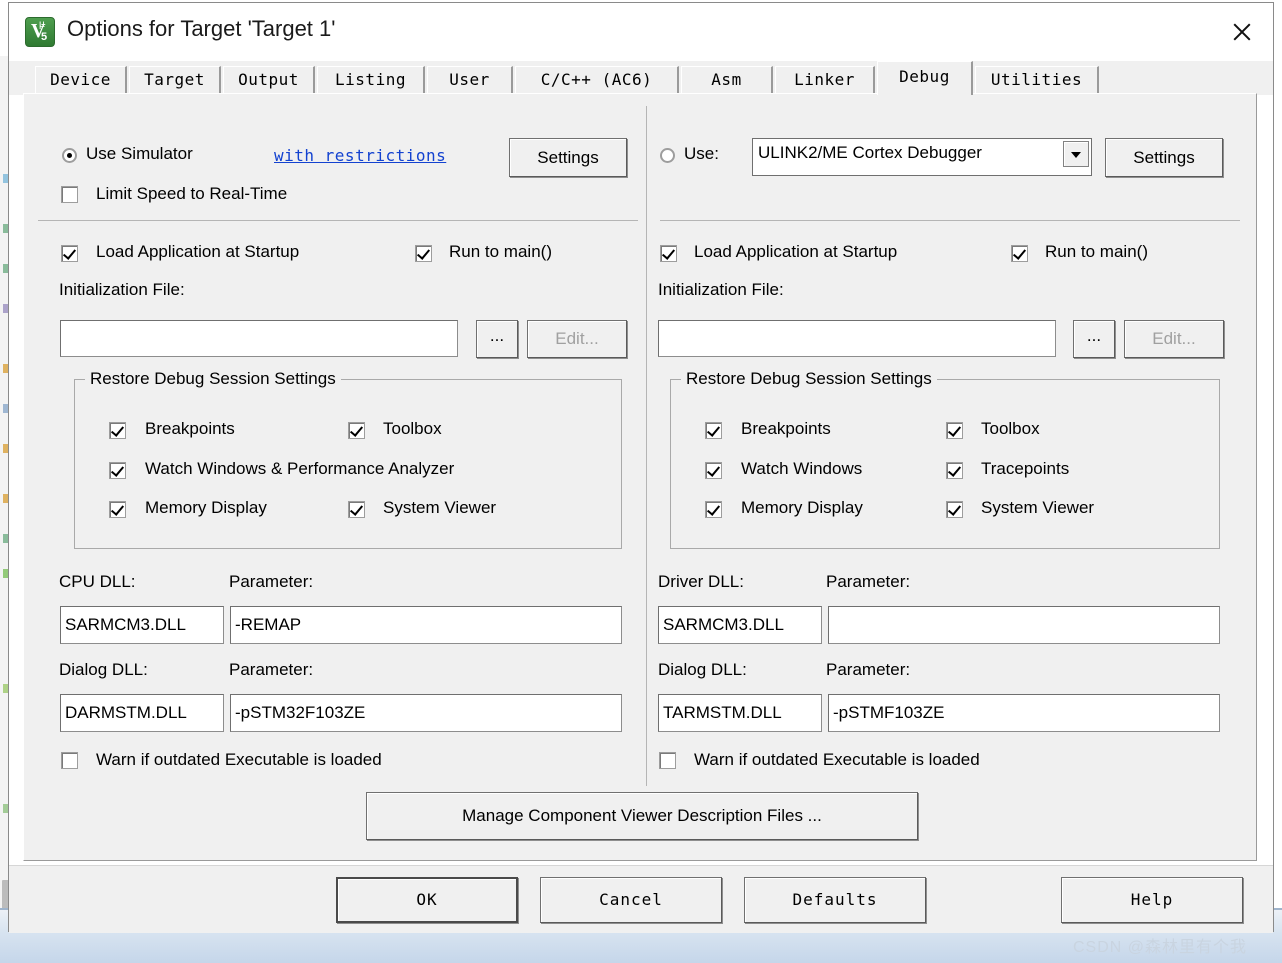 Image resolution: width=1282 pixels, height=963 pixels. Describe the element at coordinates (192, 193) in the screenshot. I see `limit-speed-label: Limit Speed to Real-Time` at that location.